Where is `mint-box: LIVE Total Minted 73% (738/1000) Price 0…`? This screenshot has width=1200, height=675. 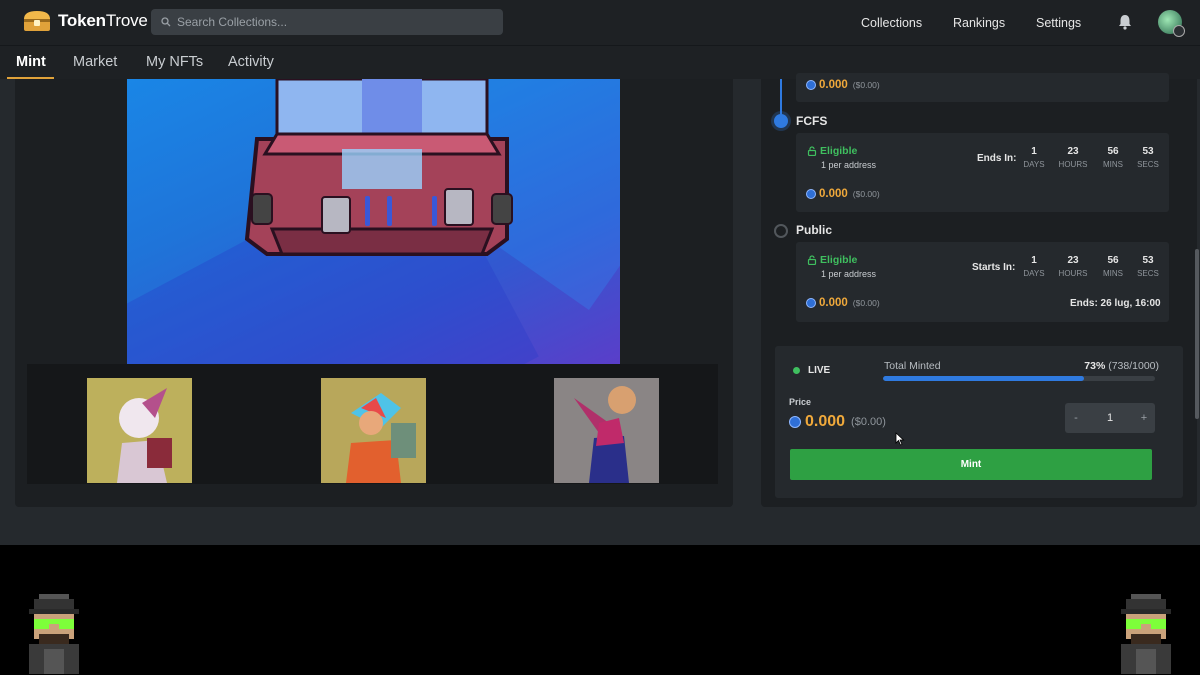 mint-box: LIVE Total Minted 73% (738/1000) Price 0… is located at coordinates (979, 422).